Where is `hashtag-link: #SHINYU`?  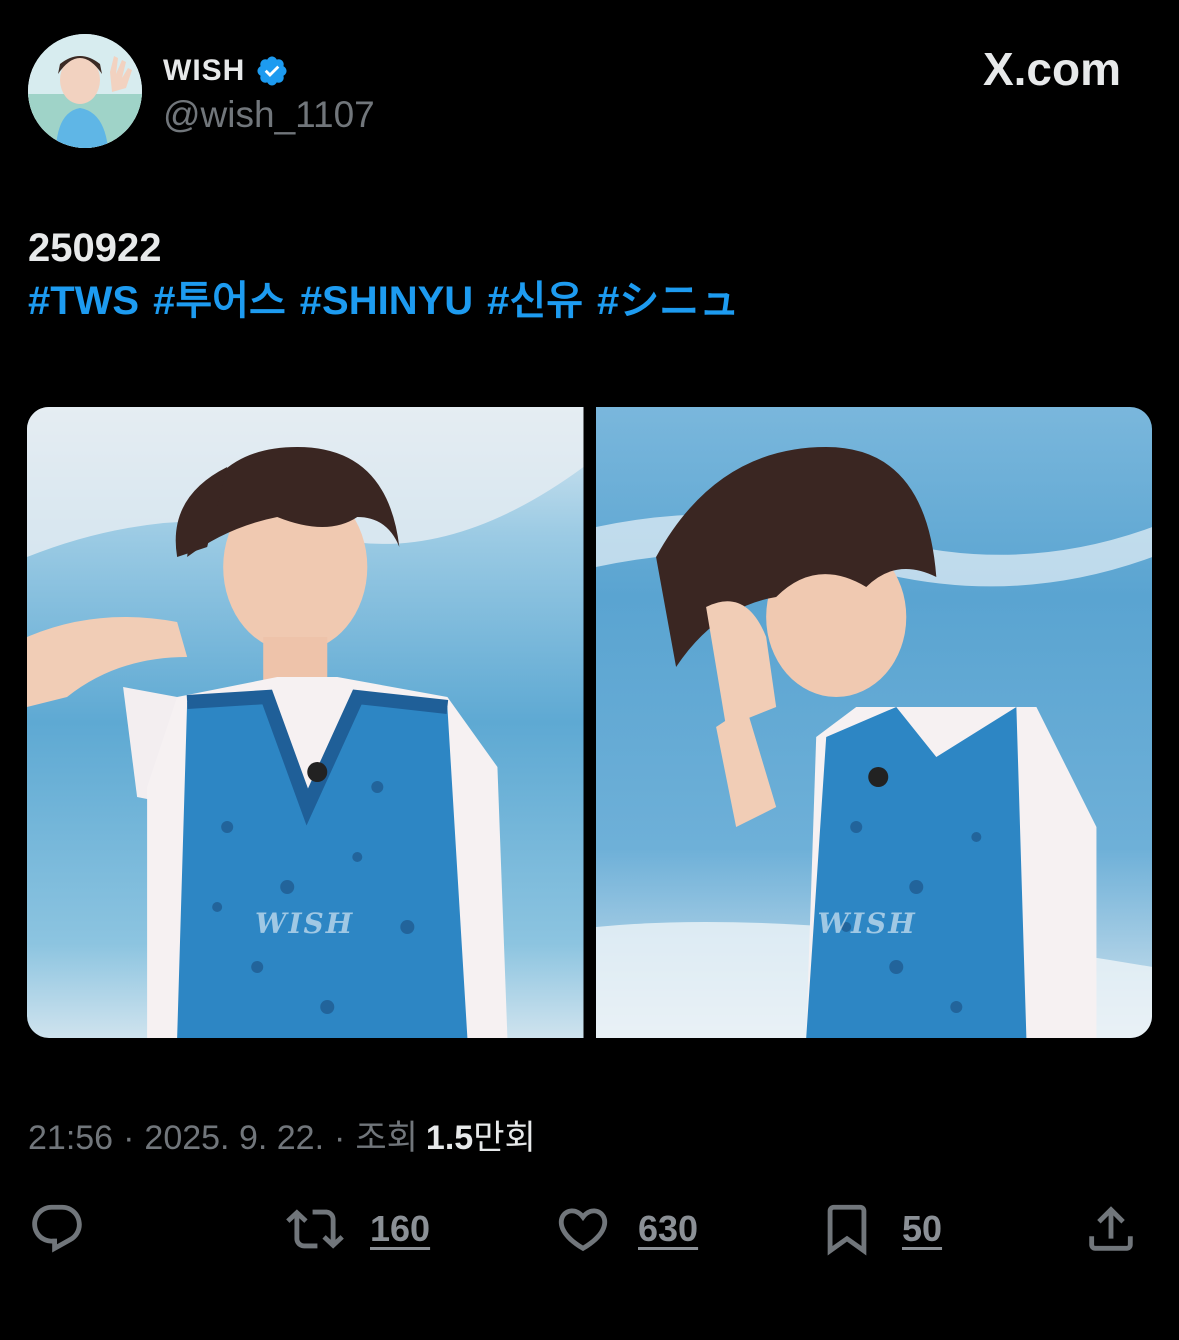
hashtag-link: #SHINYU is located at coordinates (386, 301).